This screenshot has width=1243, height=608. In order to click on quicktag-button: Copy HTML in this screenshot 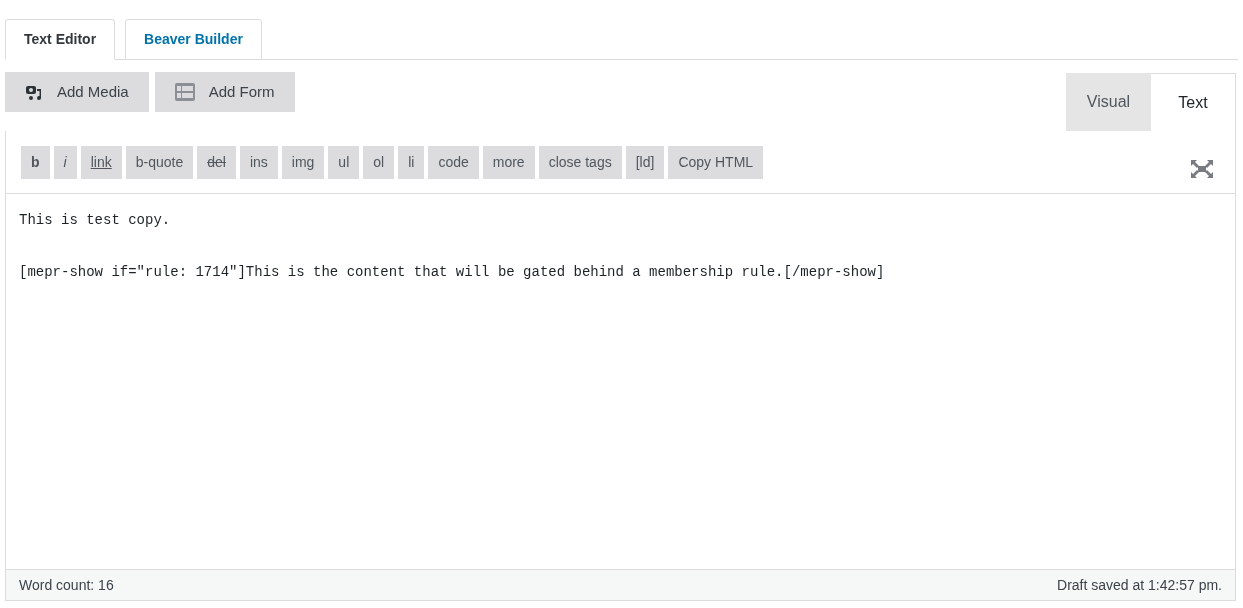, I will do `click(716, 162)`.